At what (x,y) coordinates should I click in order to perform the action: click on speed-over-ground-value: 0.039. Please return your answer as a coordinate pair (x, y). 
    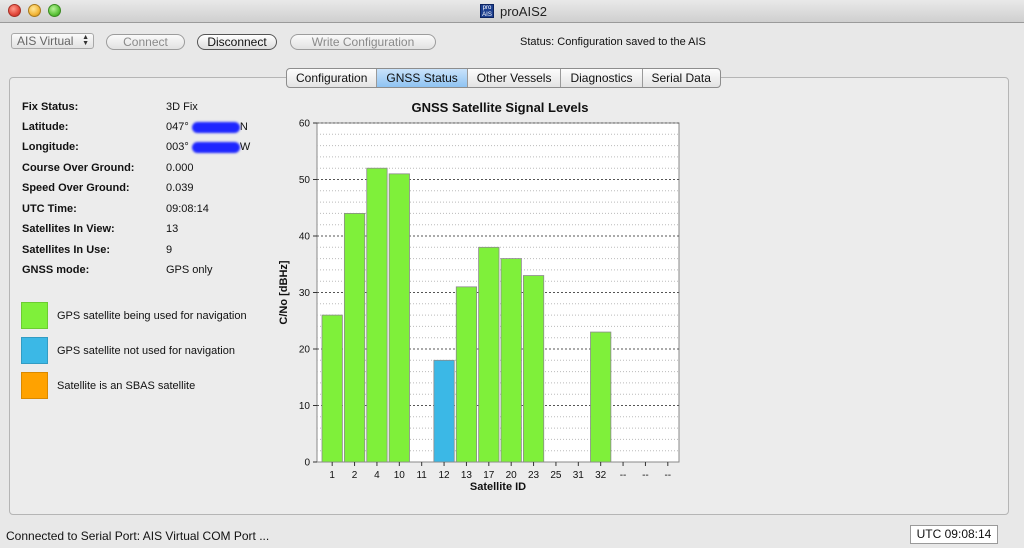
    Looking at the image, I should click on (180, 188).